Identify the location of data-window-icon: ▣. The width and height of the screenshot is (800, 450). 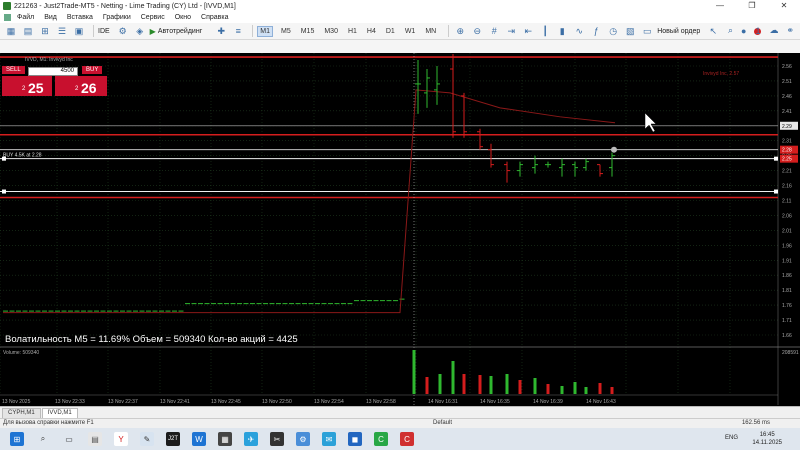
(79, 31).